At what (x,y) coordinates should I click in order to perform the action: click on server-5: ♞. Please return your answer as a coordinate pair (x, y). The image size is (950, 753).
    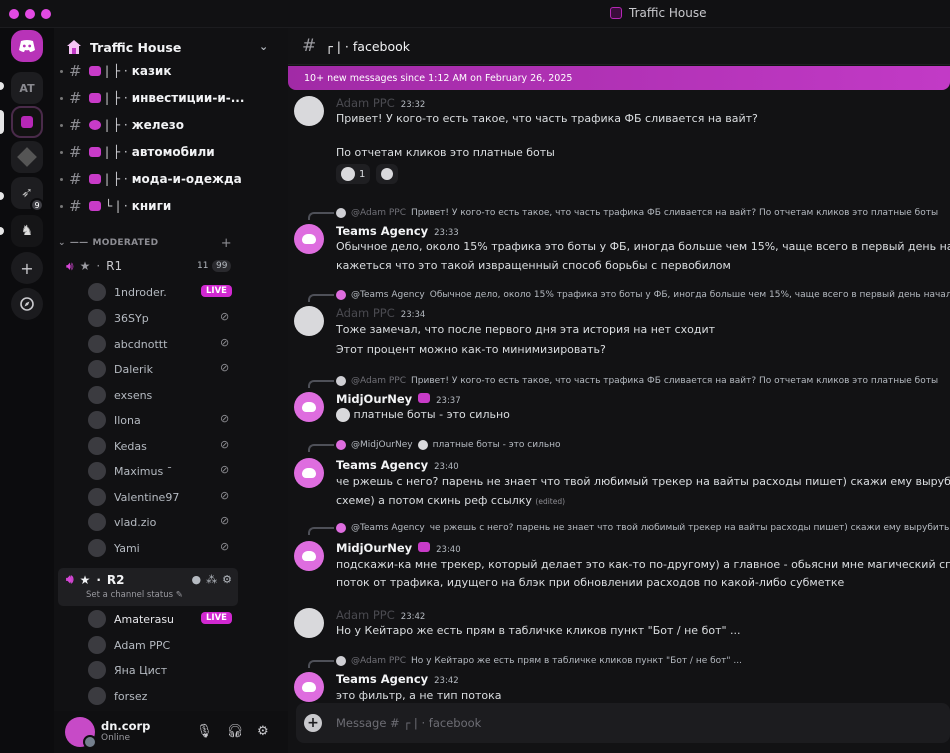
    Looking at the image, I should click on (27, 231).